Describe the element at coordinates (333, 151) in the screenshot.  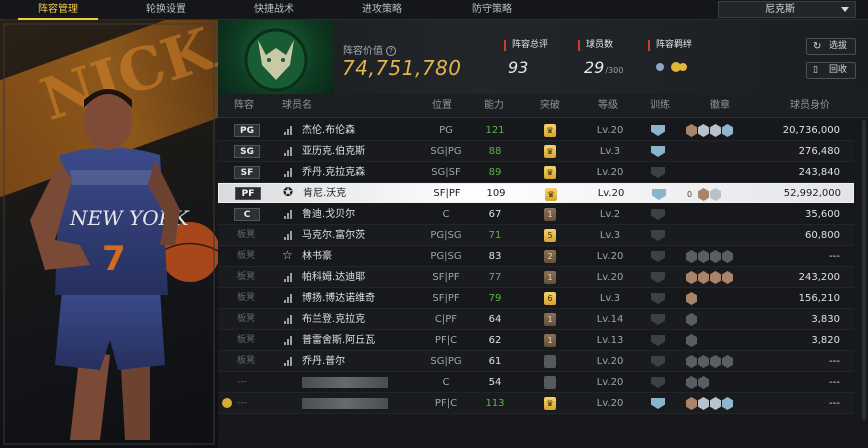
I see `player-name: 亚历克.伯克斯` at that location.